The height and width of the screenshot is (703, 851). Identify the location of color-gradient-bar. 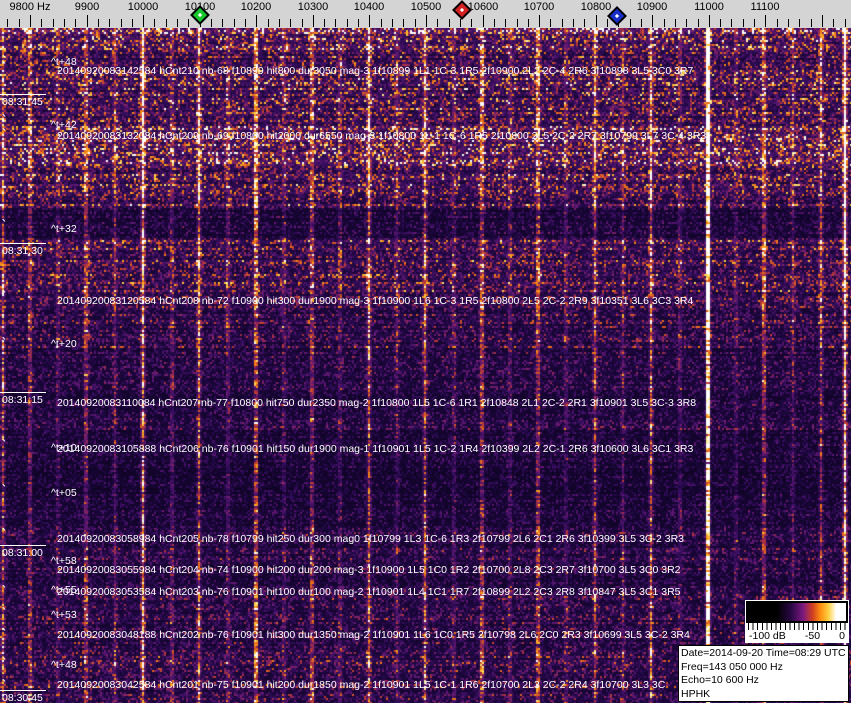
(797, 612).